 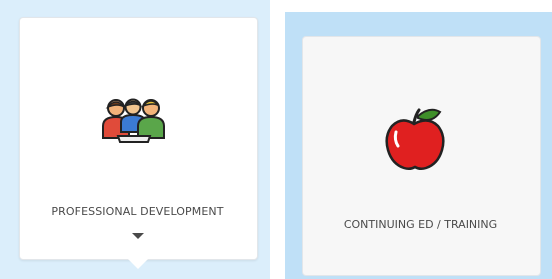 I want to click on apple-icon, so click(x=415, y=139).